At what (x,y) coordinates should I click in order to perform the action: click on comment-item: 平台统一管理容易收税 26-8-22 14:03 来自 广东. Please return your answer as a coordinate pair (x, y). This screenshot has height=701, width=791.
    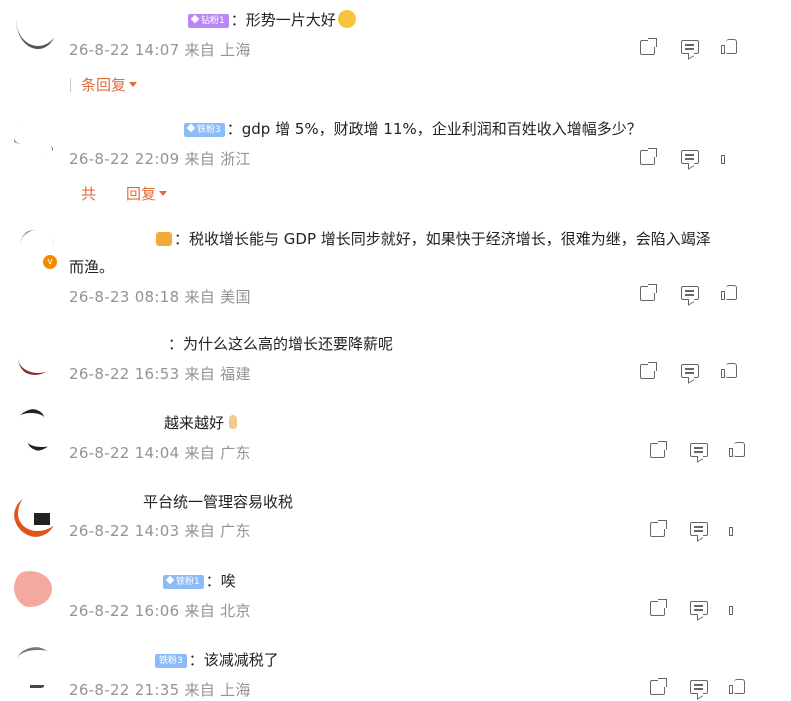
    Looking at the image, I should click on (395, 523).